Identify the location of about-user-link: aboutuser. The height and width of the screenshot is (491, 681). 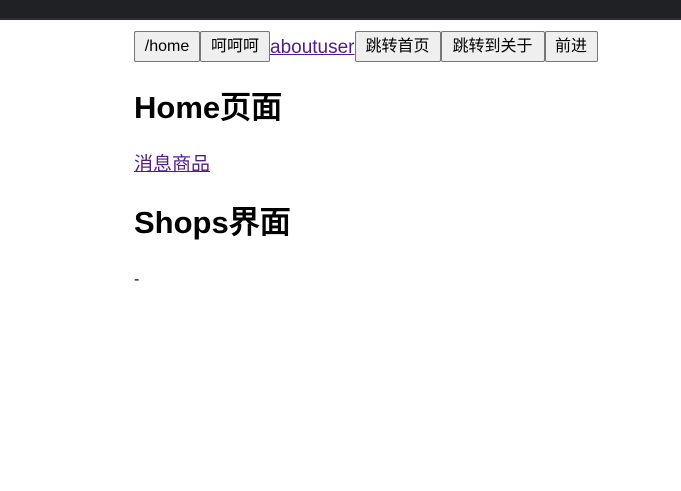
(312, 49).